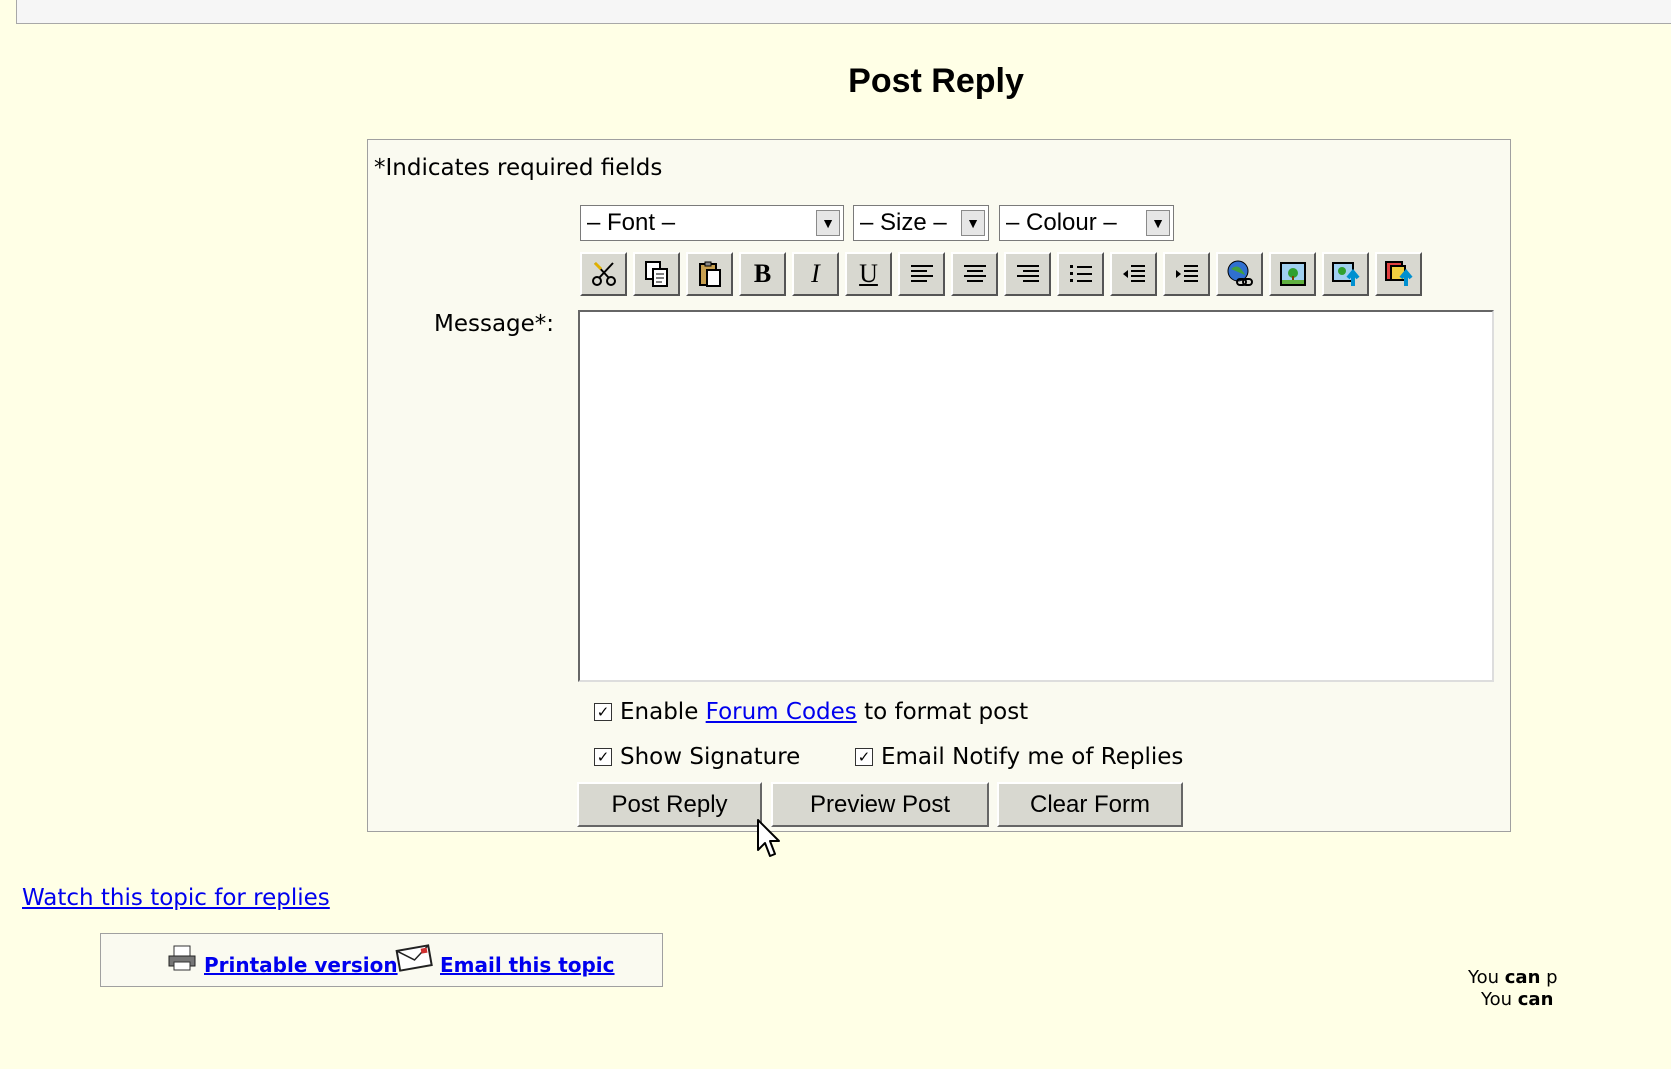  I want to click on bullet-list-icon, so click(1080, 274).